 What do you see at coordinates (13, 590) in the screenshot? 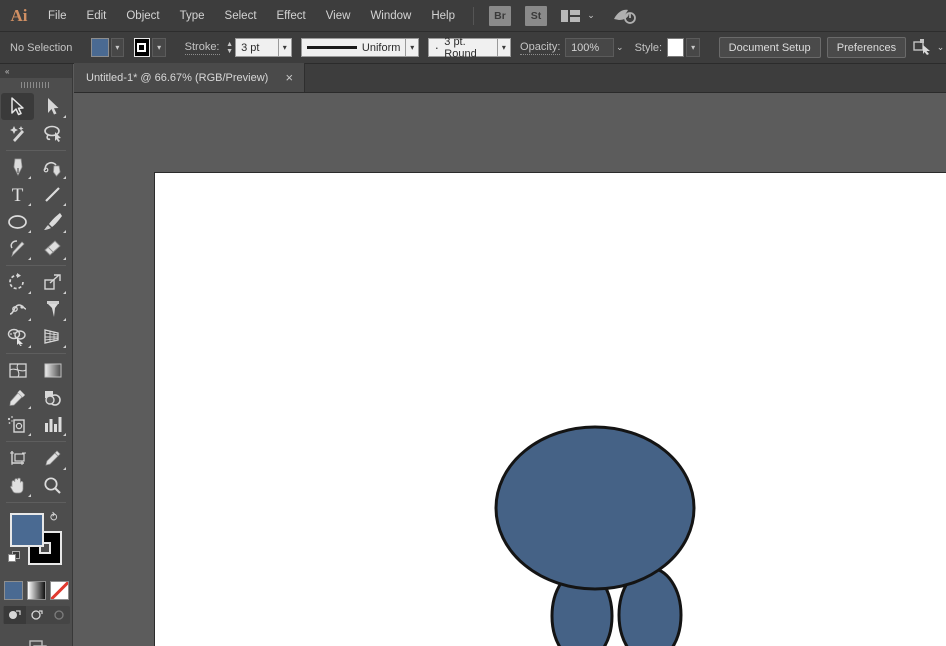
I see `color-mode-button` at bounding box center [13, 590].